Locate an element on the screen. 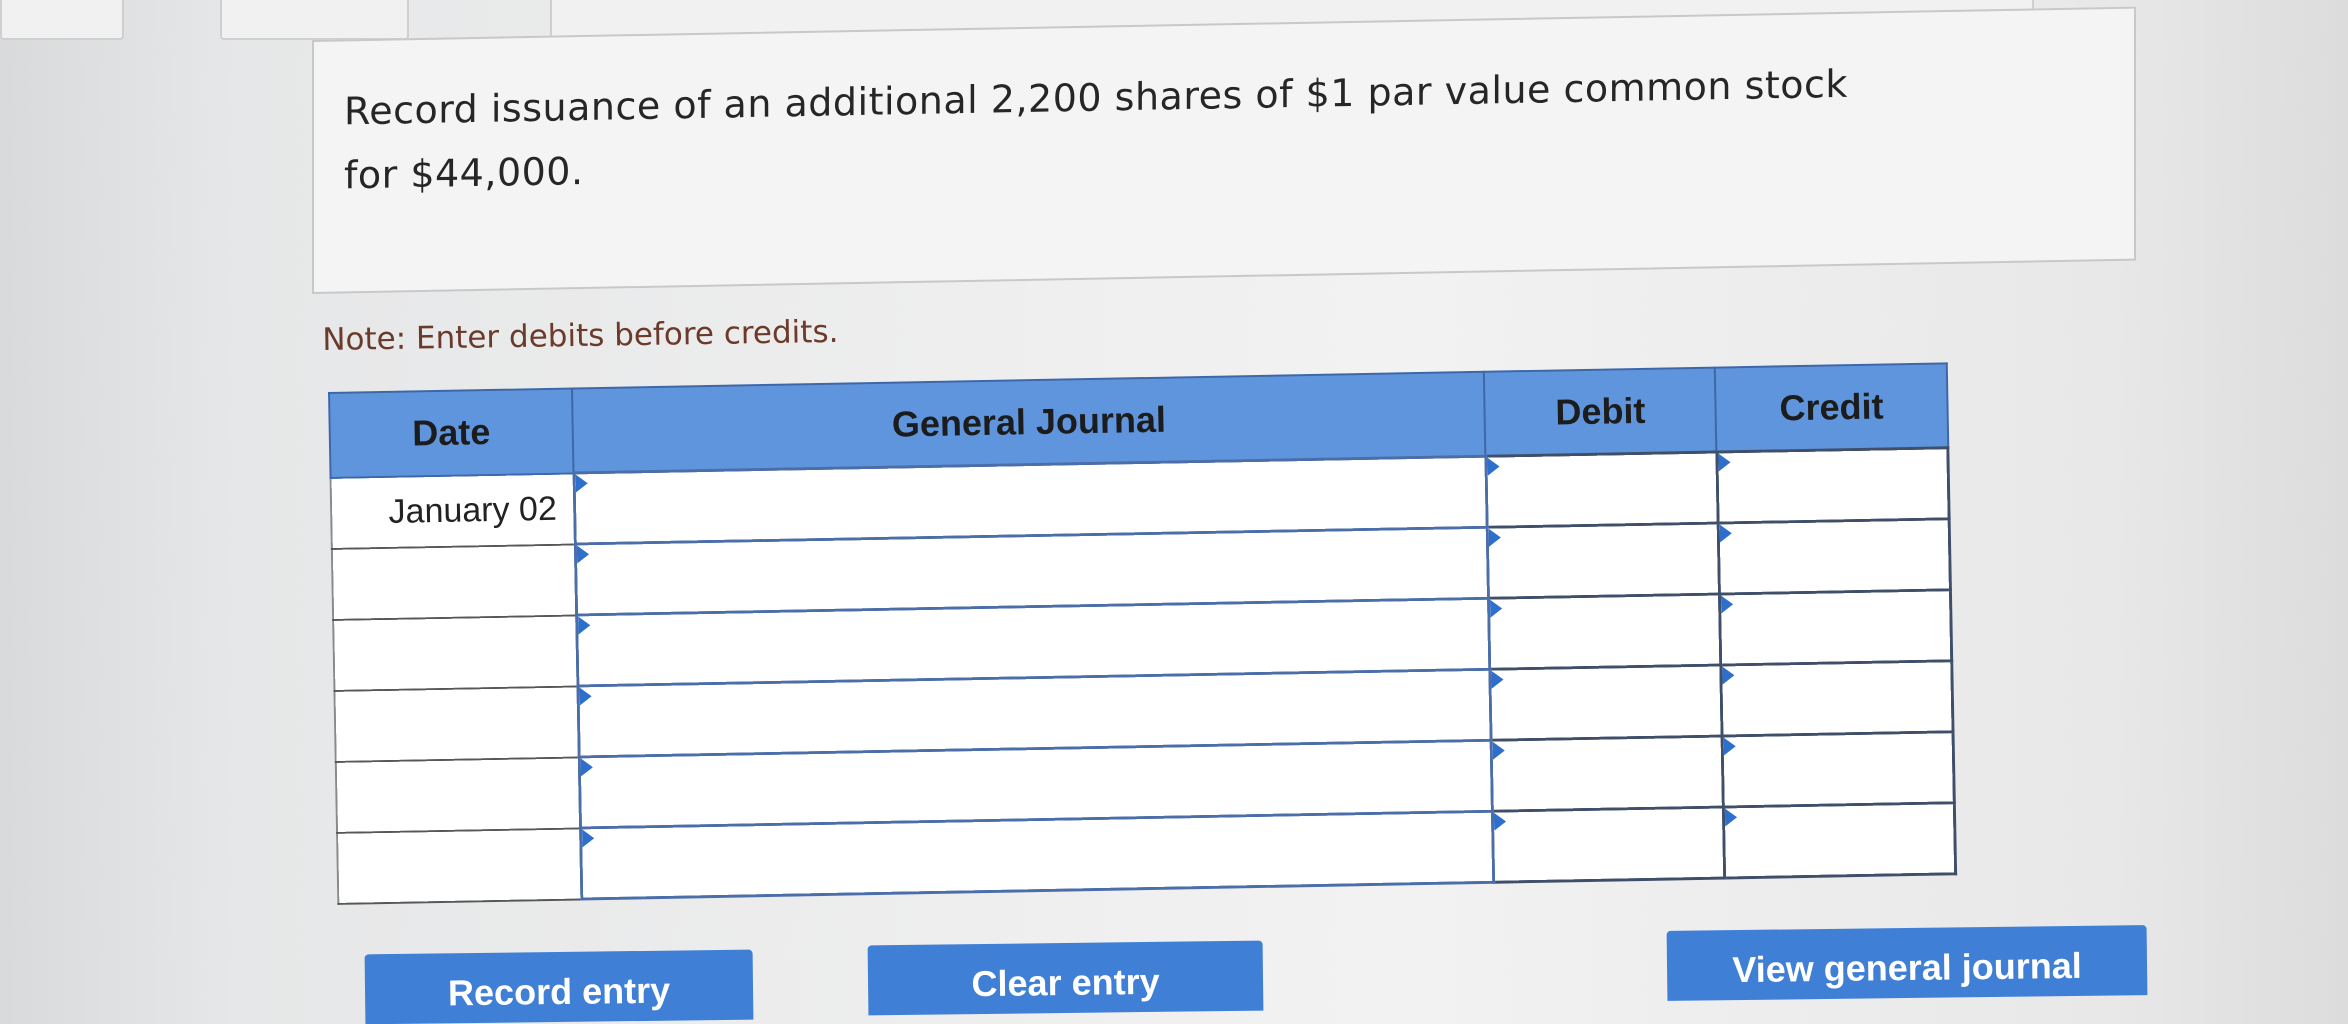 The height and width of the screenshot is (1024, 2348). record-entry-button: Record entry is located at coordinates (559, 986).